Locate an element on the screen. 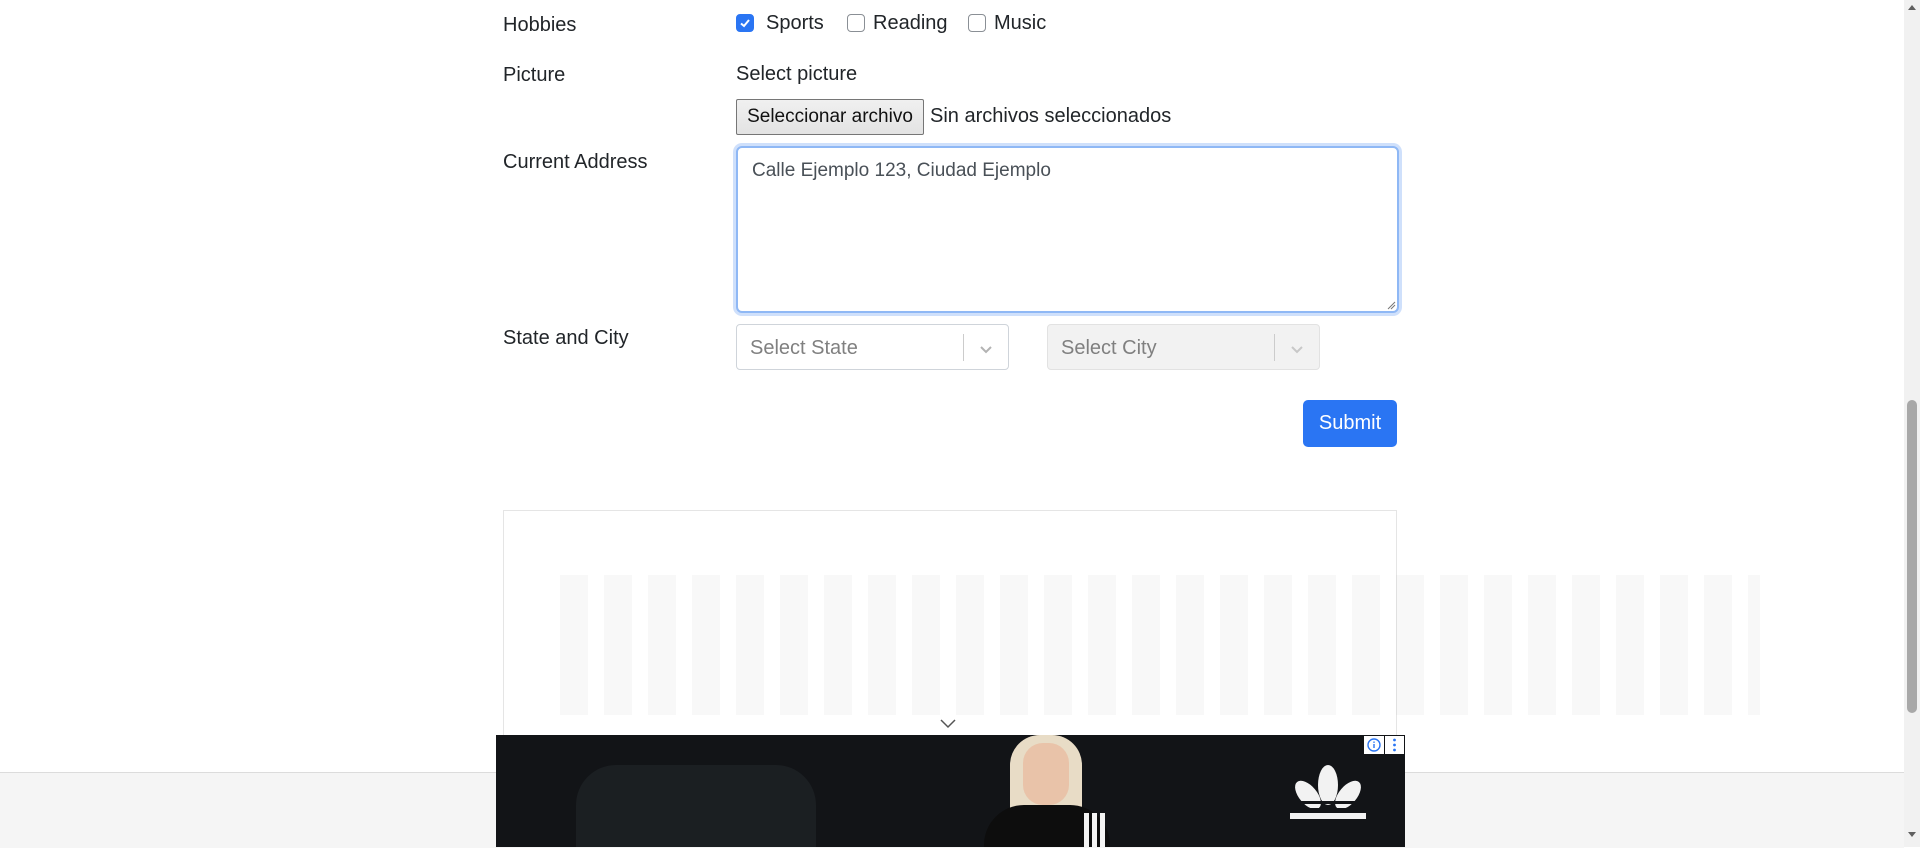 This screenshot has width=1920, height=848. hobbies-label: Hobbies is located at coordinates (540, 25).